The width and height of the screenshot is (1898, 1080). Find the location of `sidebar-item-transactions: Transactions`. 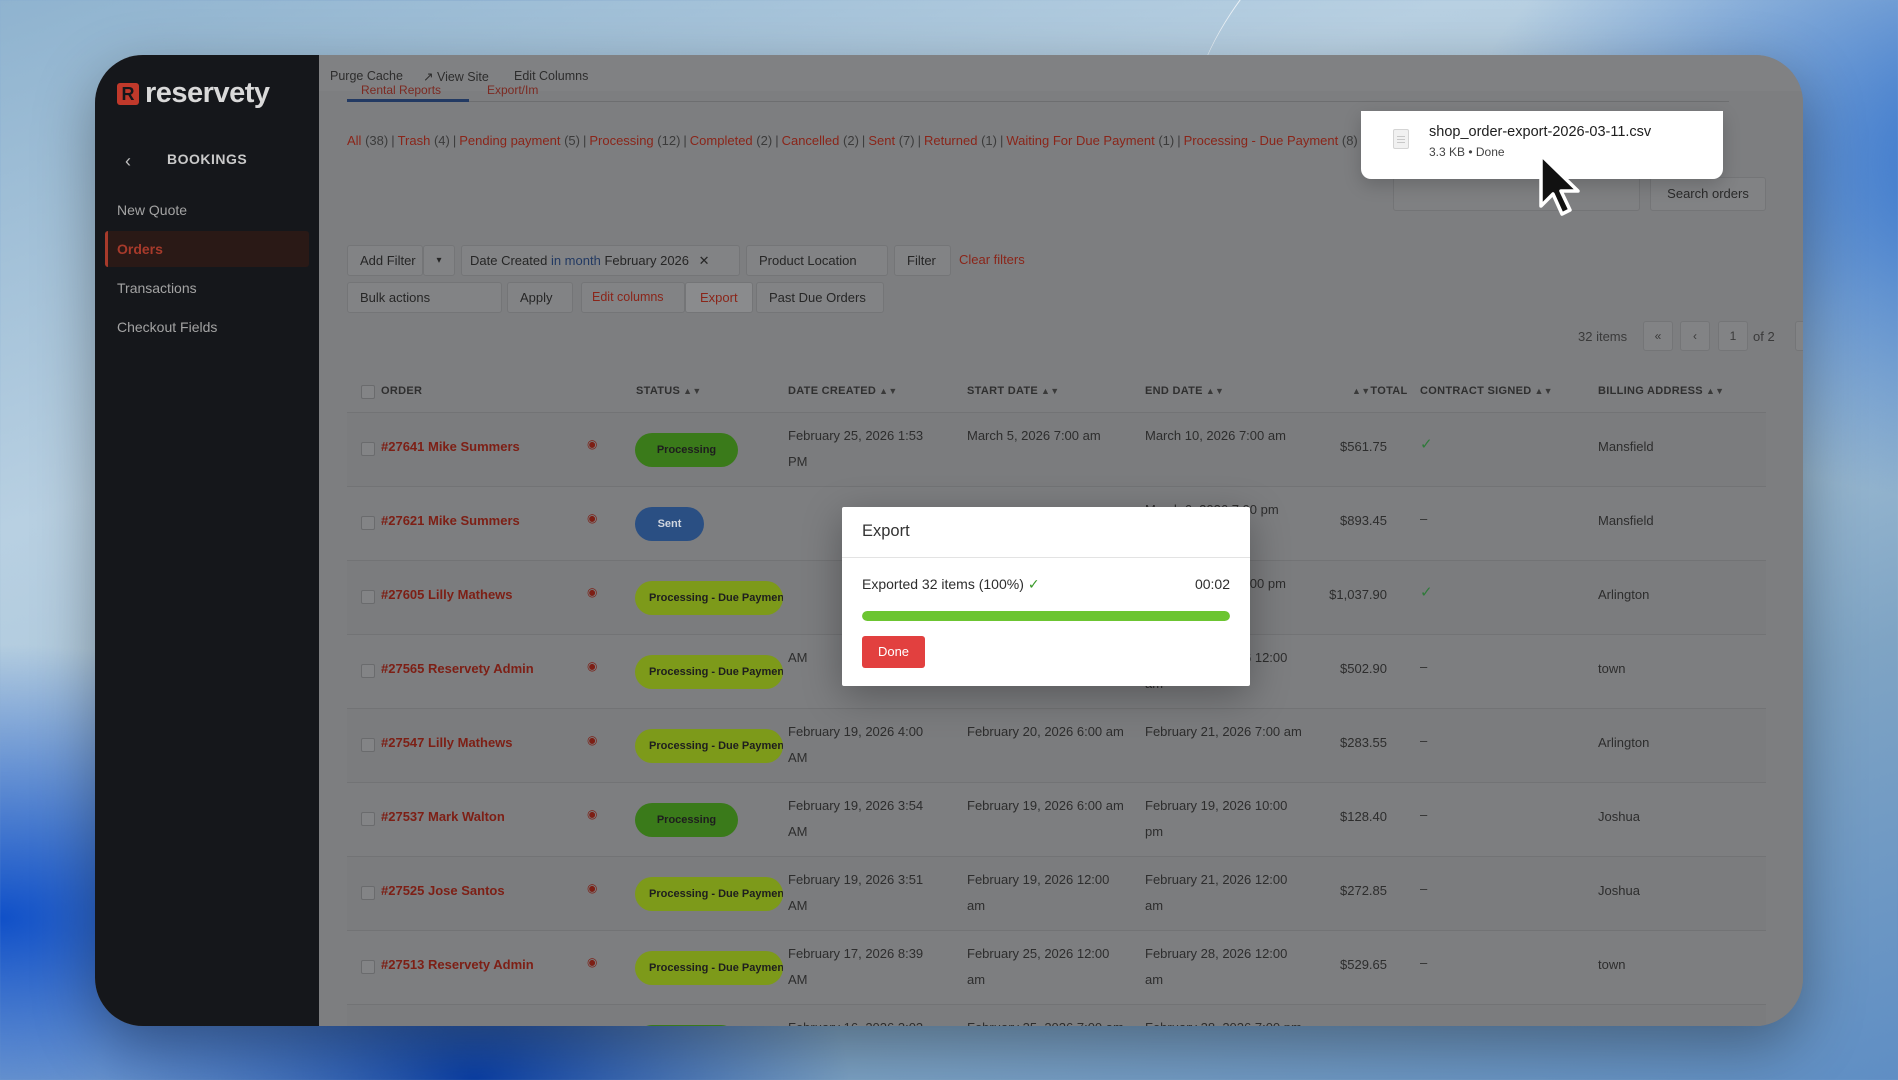

sidebar-item-transactions: Transactions is located at coordinates (207, 288).